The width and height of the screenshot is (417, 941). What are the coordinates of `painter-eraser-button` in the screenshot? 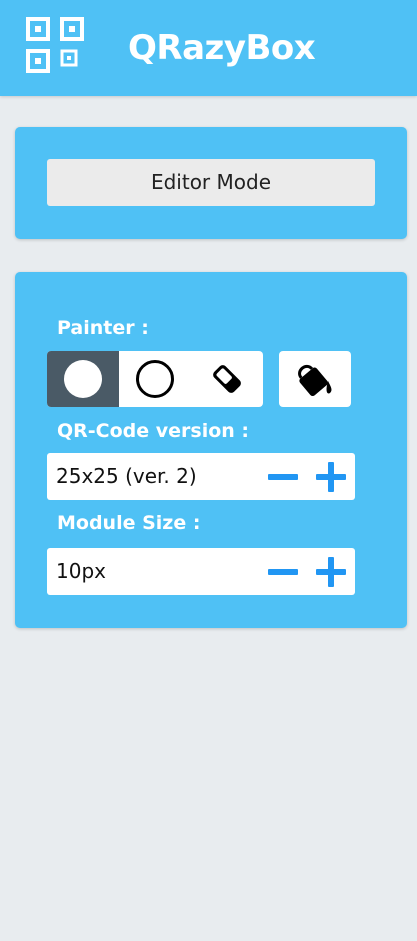 It's located at (227, 379).